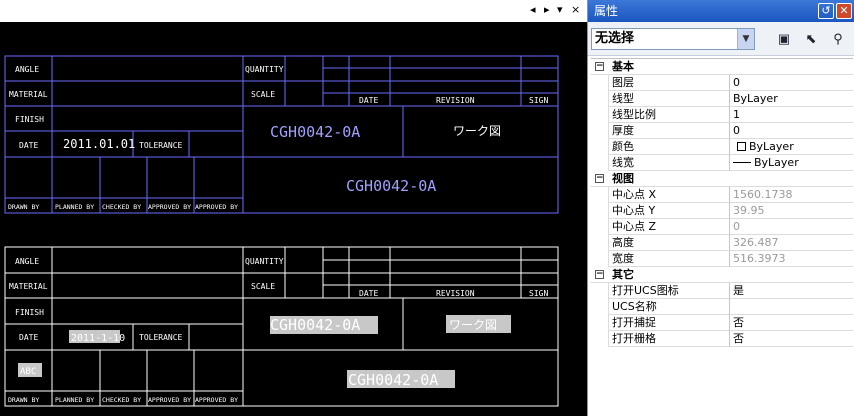  What do you see at coordinates (742, 162) in the screenshot?
I see `lineweight-icon` at bounding box center [742, 162].